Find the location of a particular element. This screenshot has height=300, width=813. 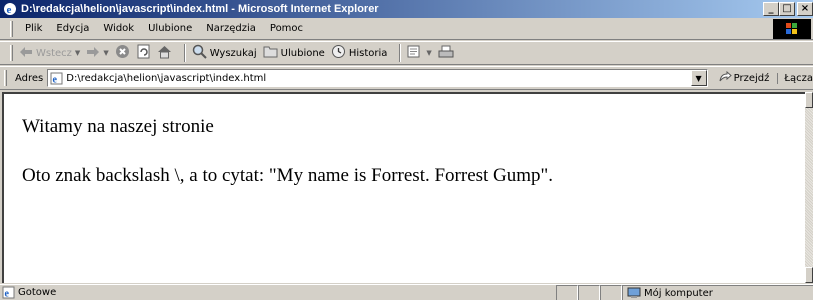

refresh-icon is located at coordinates (143, 53).